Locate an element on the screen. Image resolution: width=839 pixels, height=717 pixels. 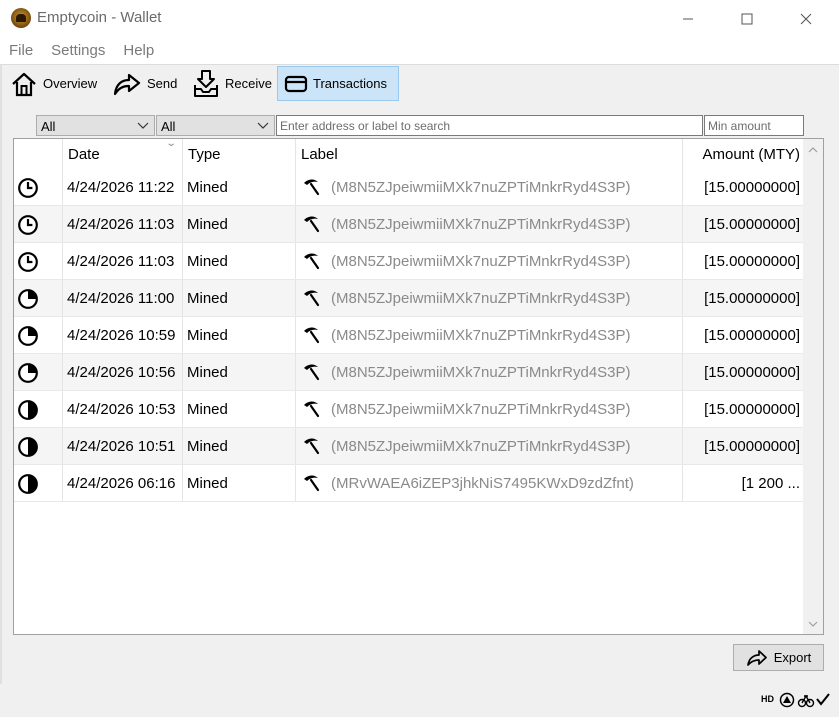
scroll-up-button is located at coordinates (813, 149).